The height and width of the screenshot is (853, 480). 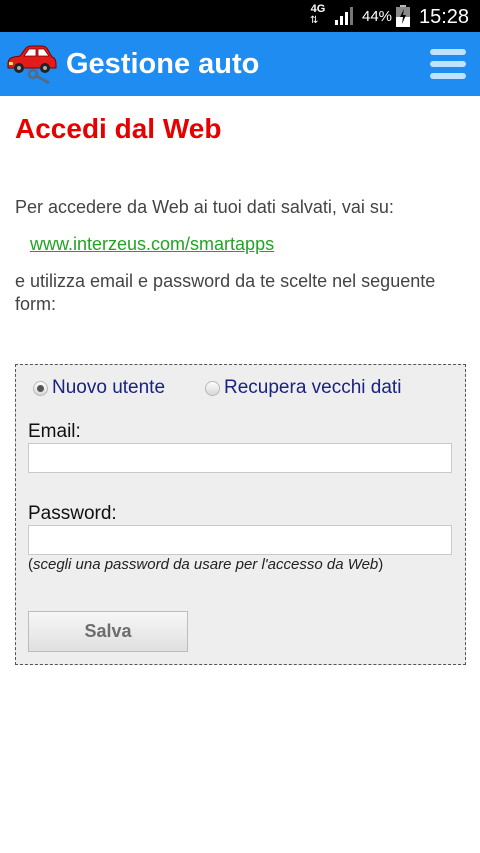 What do you see at coordinates (72, 513) in the screenshot?
I see `password-label: Password:` at bounding box center [72, 513].